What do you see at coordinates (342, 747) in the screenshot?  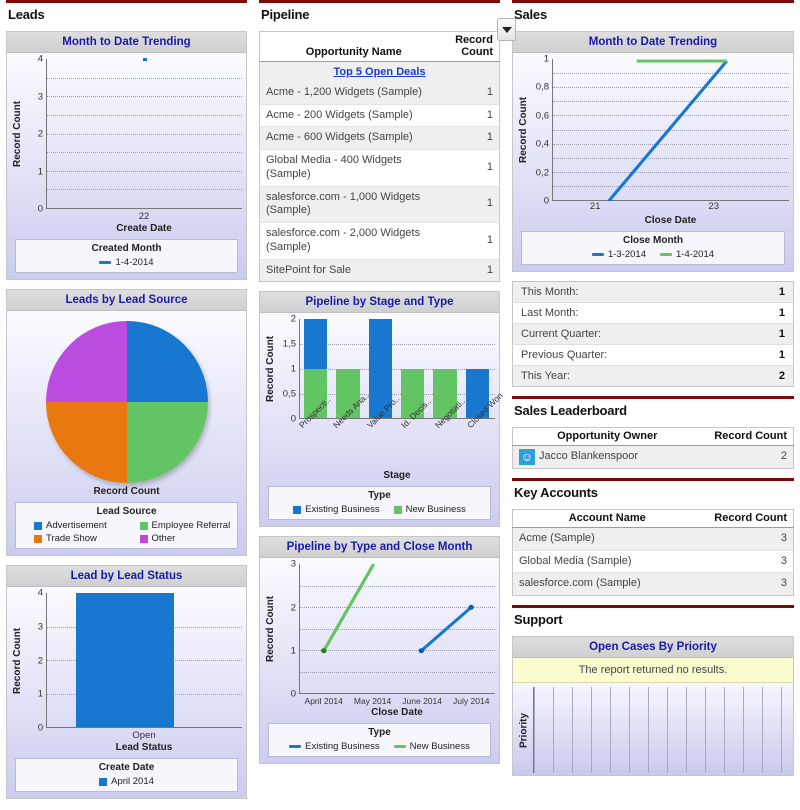 I see `legend-label: Existing Business` at bounding box center [342, 747].